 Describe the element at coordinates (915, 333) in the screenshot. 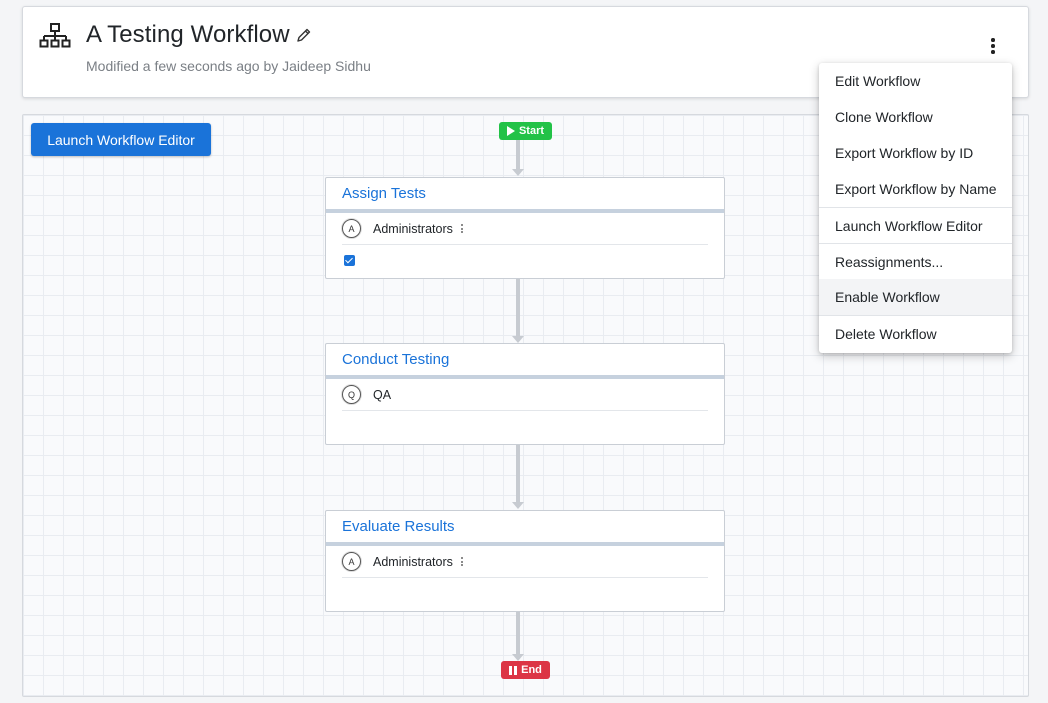

I see `menu-item-delete-workflow: Delete Workflow` at that location.